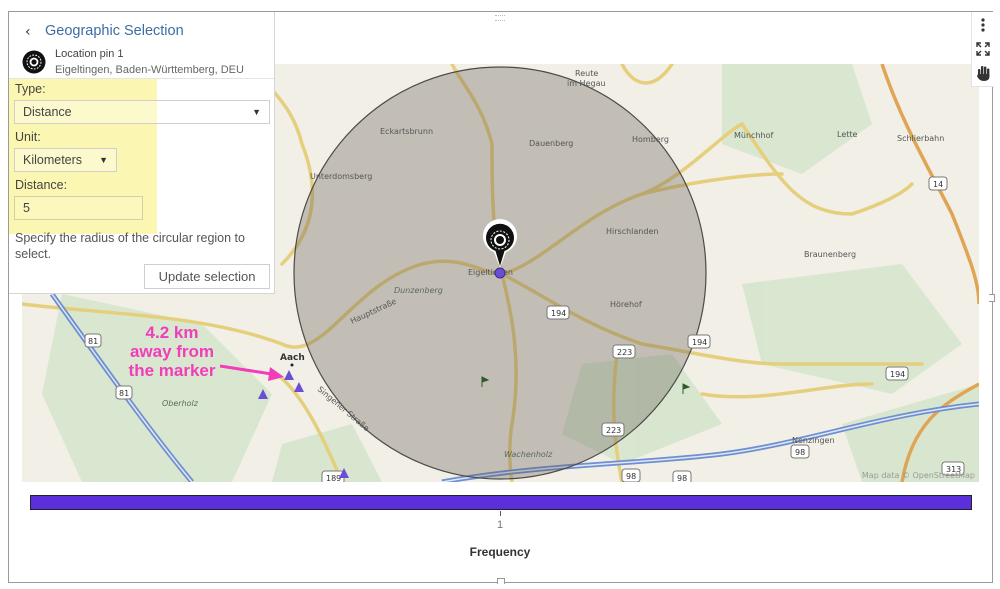 Image resolution: width=1000 pixels, height=589 pixels. I want to click on distance-label: Distance:, so click(41, 185).